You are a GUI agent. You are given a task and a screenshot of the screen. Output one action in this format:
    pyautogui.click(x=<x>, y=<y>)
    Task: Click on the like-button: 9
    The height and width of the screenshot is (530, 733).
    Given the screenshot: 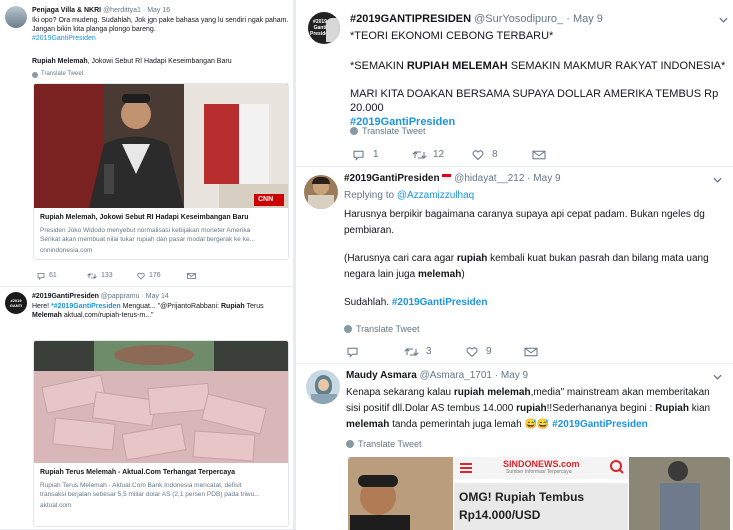 What is the action you would take?
    pyautogui.click(x=495, y=352)
    